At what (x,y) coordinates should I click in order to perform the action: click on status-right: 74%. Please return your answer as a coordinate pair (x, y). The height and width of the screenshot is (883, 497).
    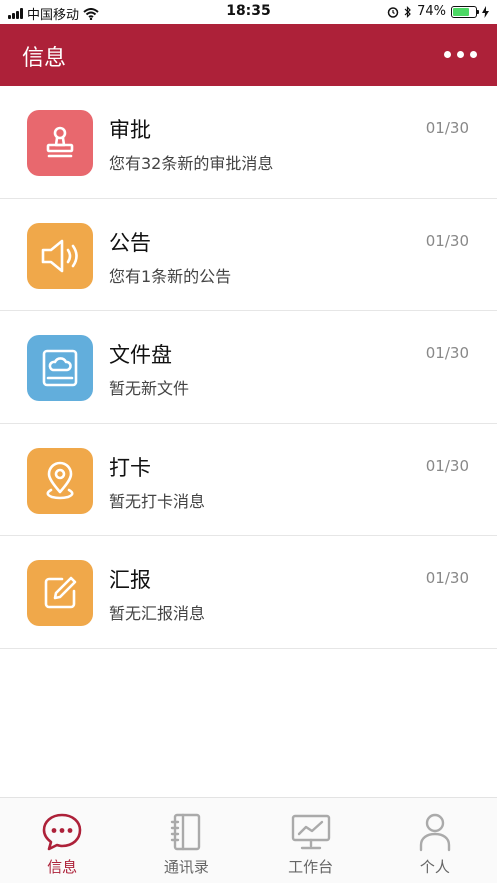
    Looking at the image, I should click on (438, 11).